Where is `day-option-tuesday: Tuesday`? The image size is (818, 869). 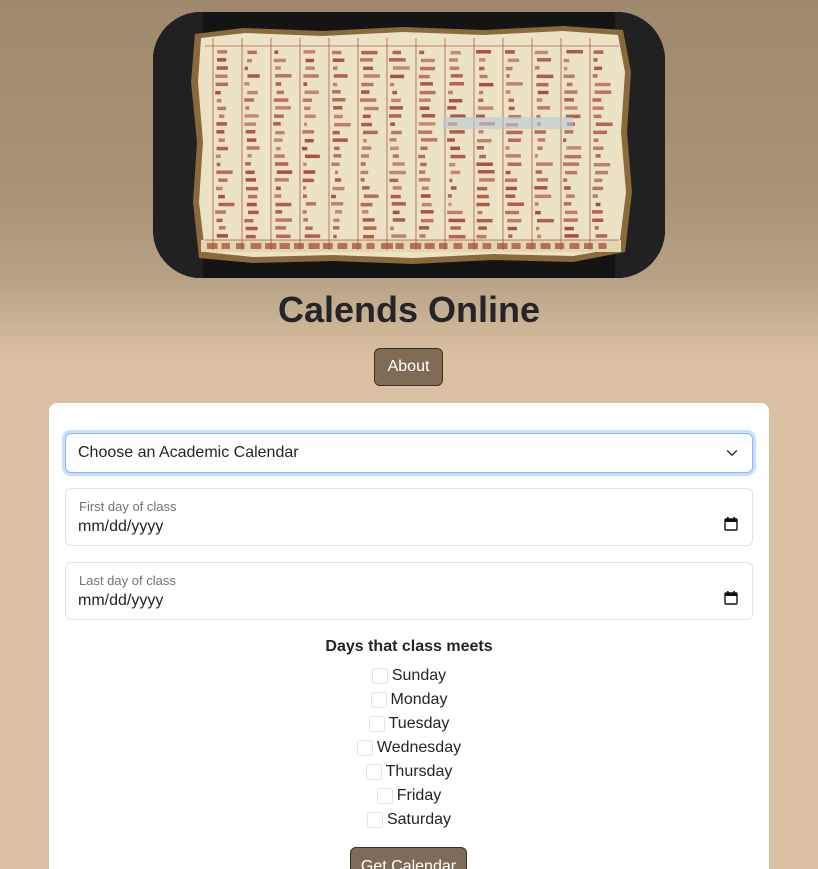 day-option-tuesday: Tuesday is located at coordinates (409, 724).